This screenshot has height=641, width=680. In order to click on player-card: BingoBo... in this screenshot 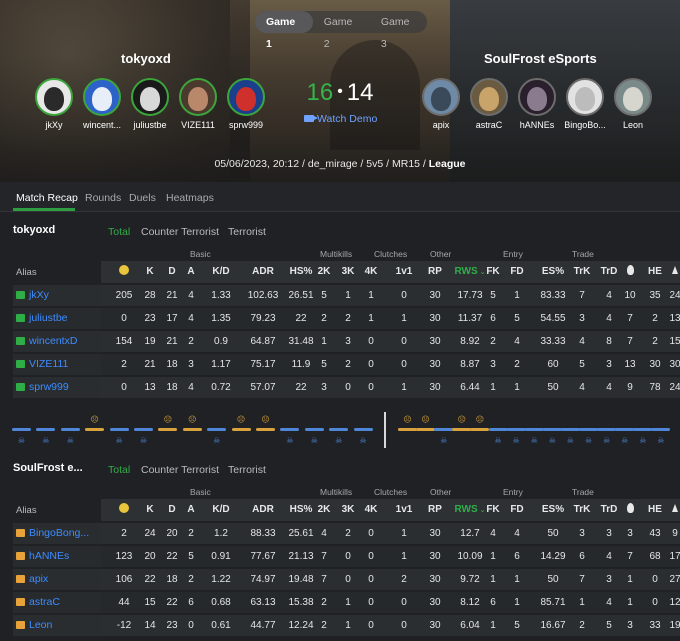, I will do `click(585, 104)`.